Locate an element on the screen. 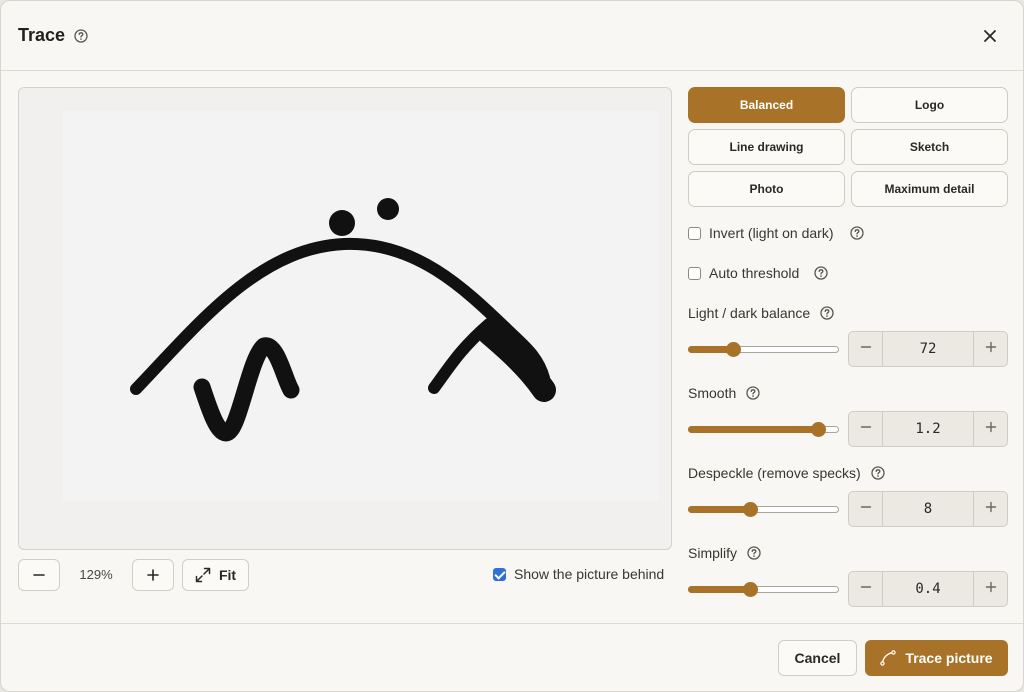 This screenshot has height=692, width=1024. despeckle-label-row: Despeckle (remove specks) is located at coordinates (786, 473).